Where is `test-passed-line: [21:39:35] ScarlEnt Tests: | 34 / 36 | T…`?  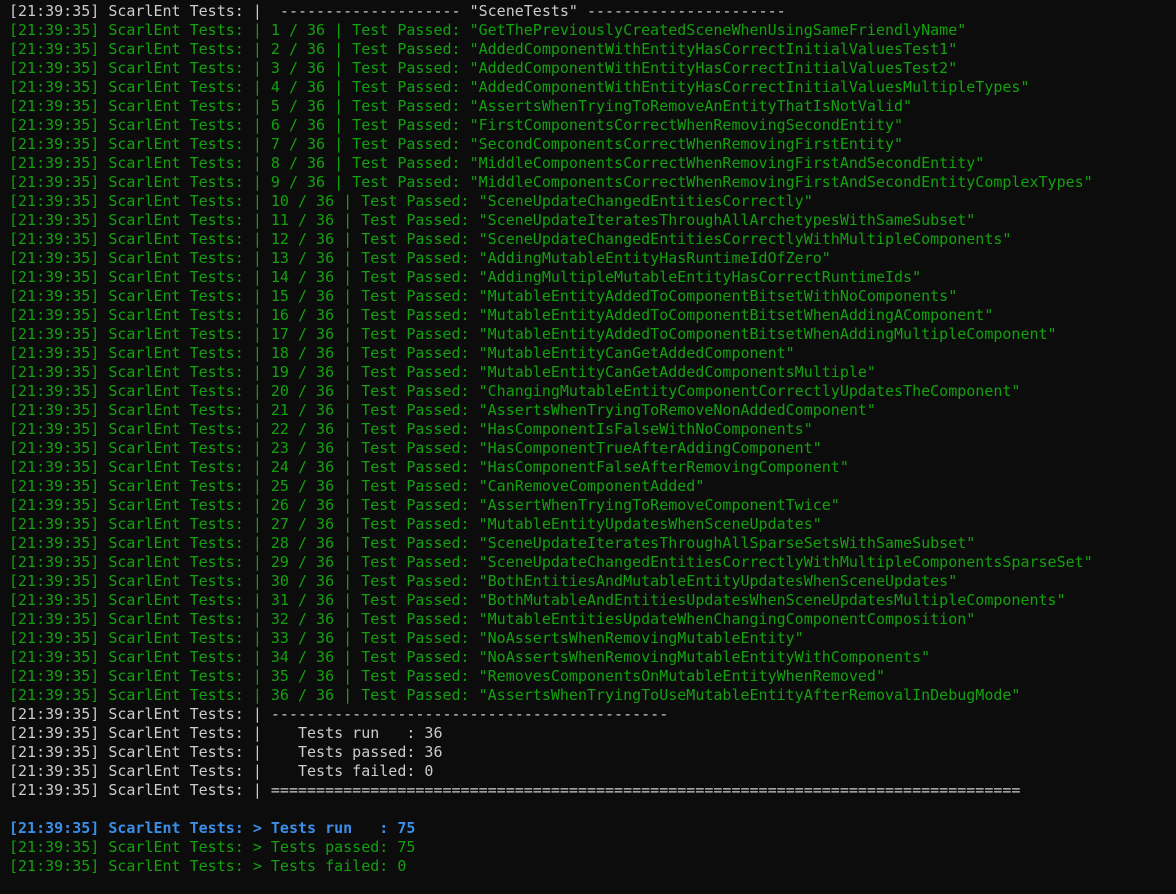
test-passed-line: [21:39:35] ScarlEnt Tests: | 34 / 36 | T… is located at coordinates (470, 657).